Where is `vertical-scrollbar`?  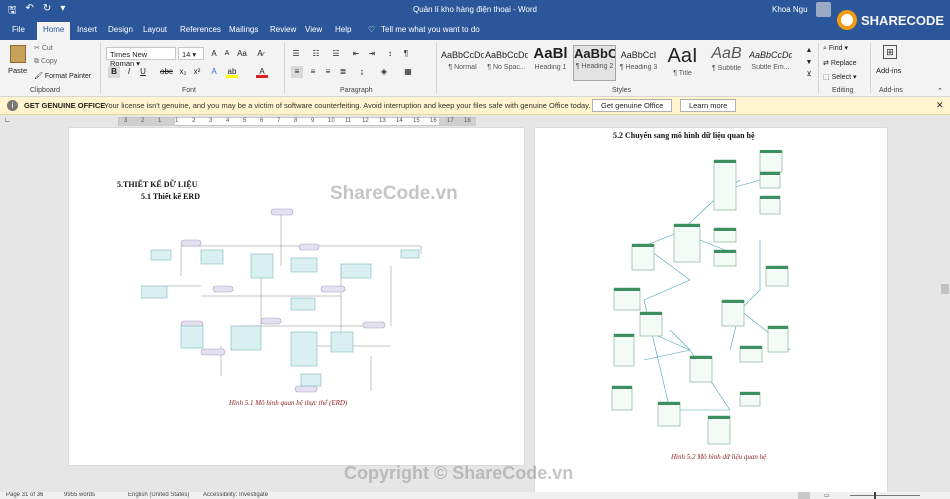
vertical-scrollbar is located at coordinates (945, 310).